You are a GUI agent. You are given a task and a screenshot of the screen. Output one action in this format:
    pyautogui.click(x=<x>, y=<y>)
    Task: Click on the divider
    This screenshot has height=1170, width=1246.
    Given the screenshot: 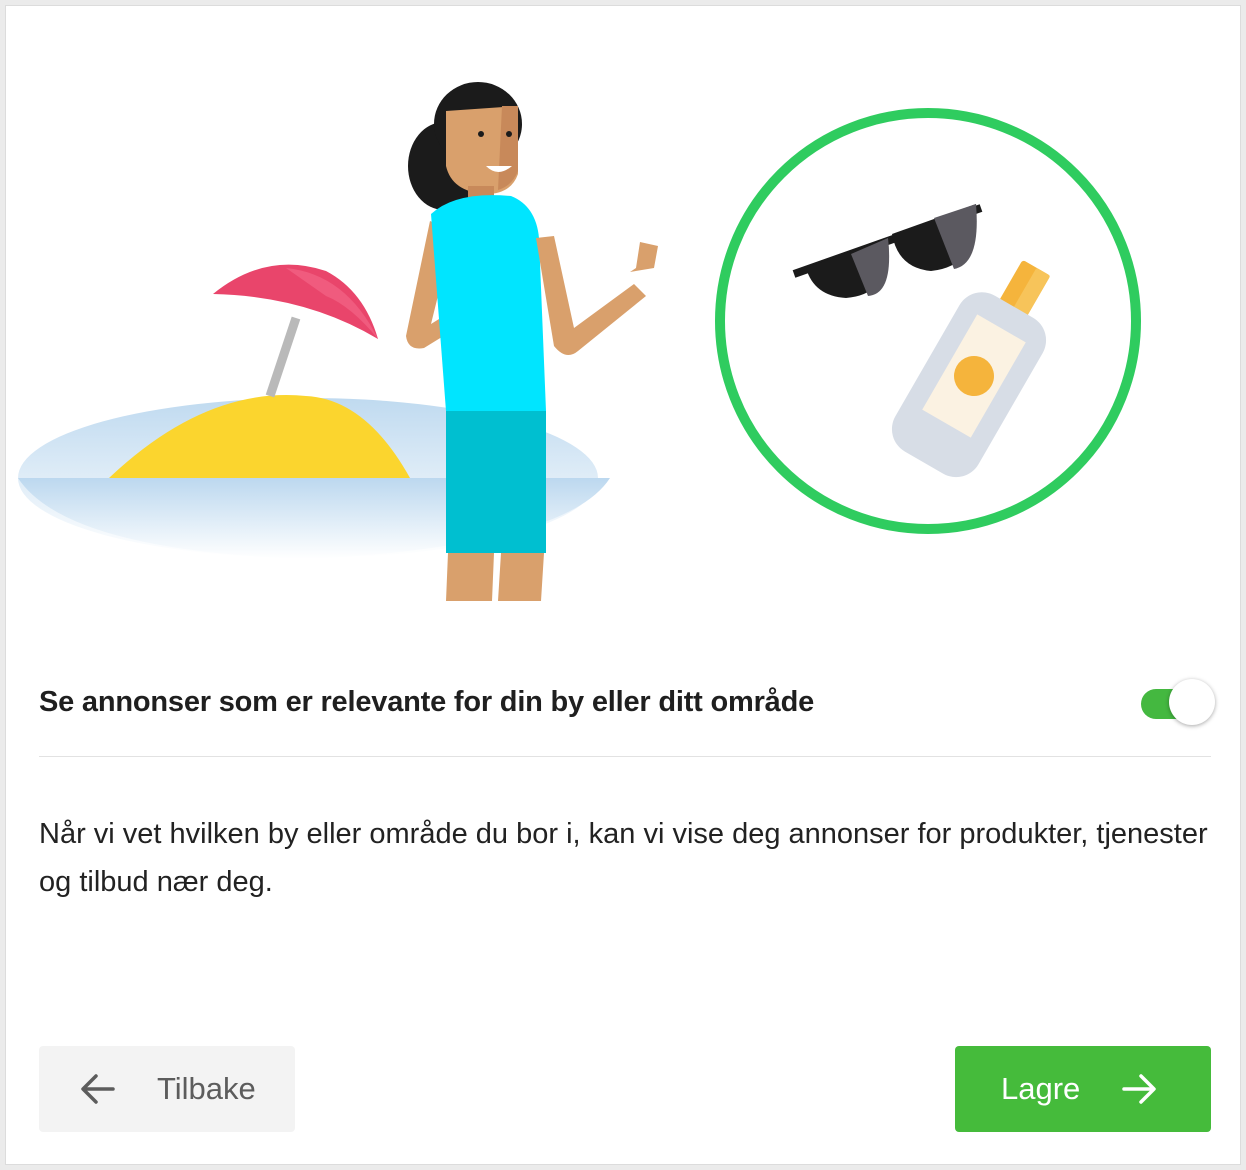 What is the action you would take?
    pyautogui.click(x=625, y=756)
    